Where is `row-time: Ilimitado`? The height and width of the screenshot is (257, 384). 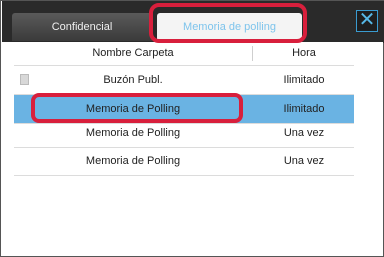
row-time: Ilimitado is located at coordinates (304, 80).